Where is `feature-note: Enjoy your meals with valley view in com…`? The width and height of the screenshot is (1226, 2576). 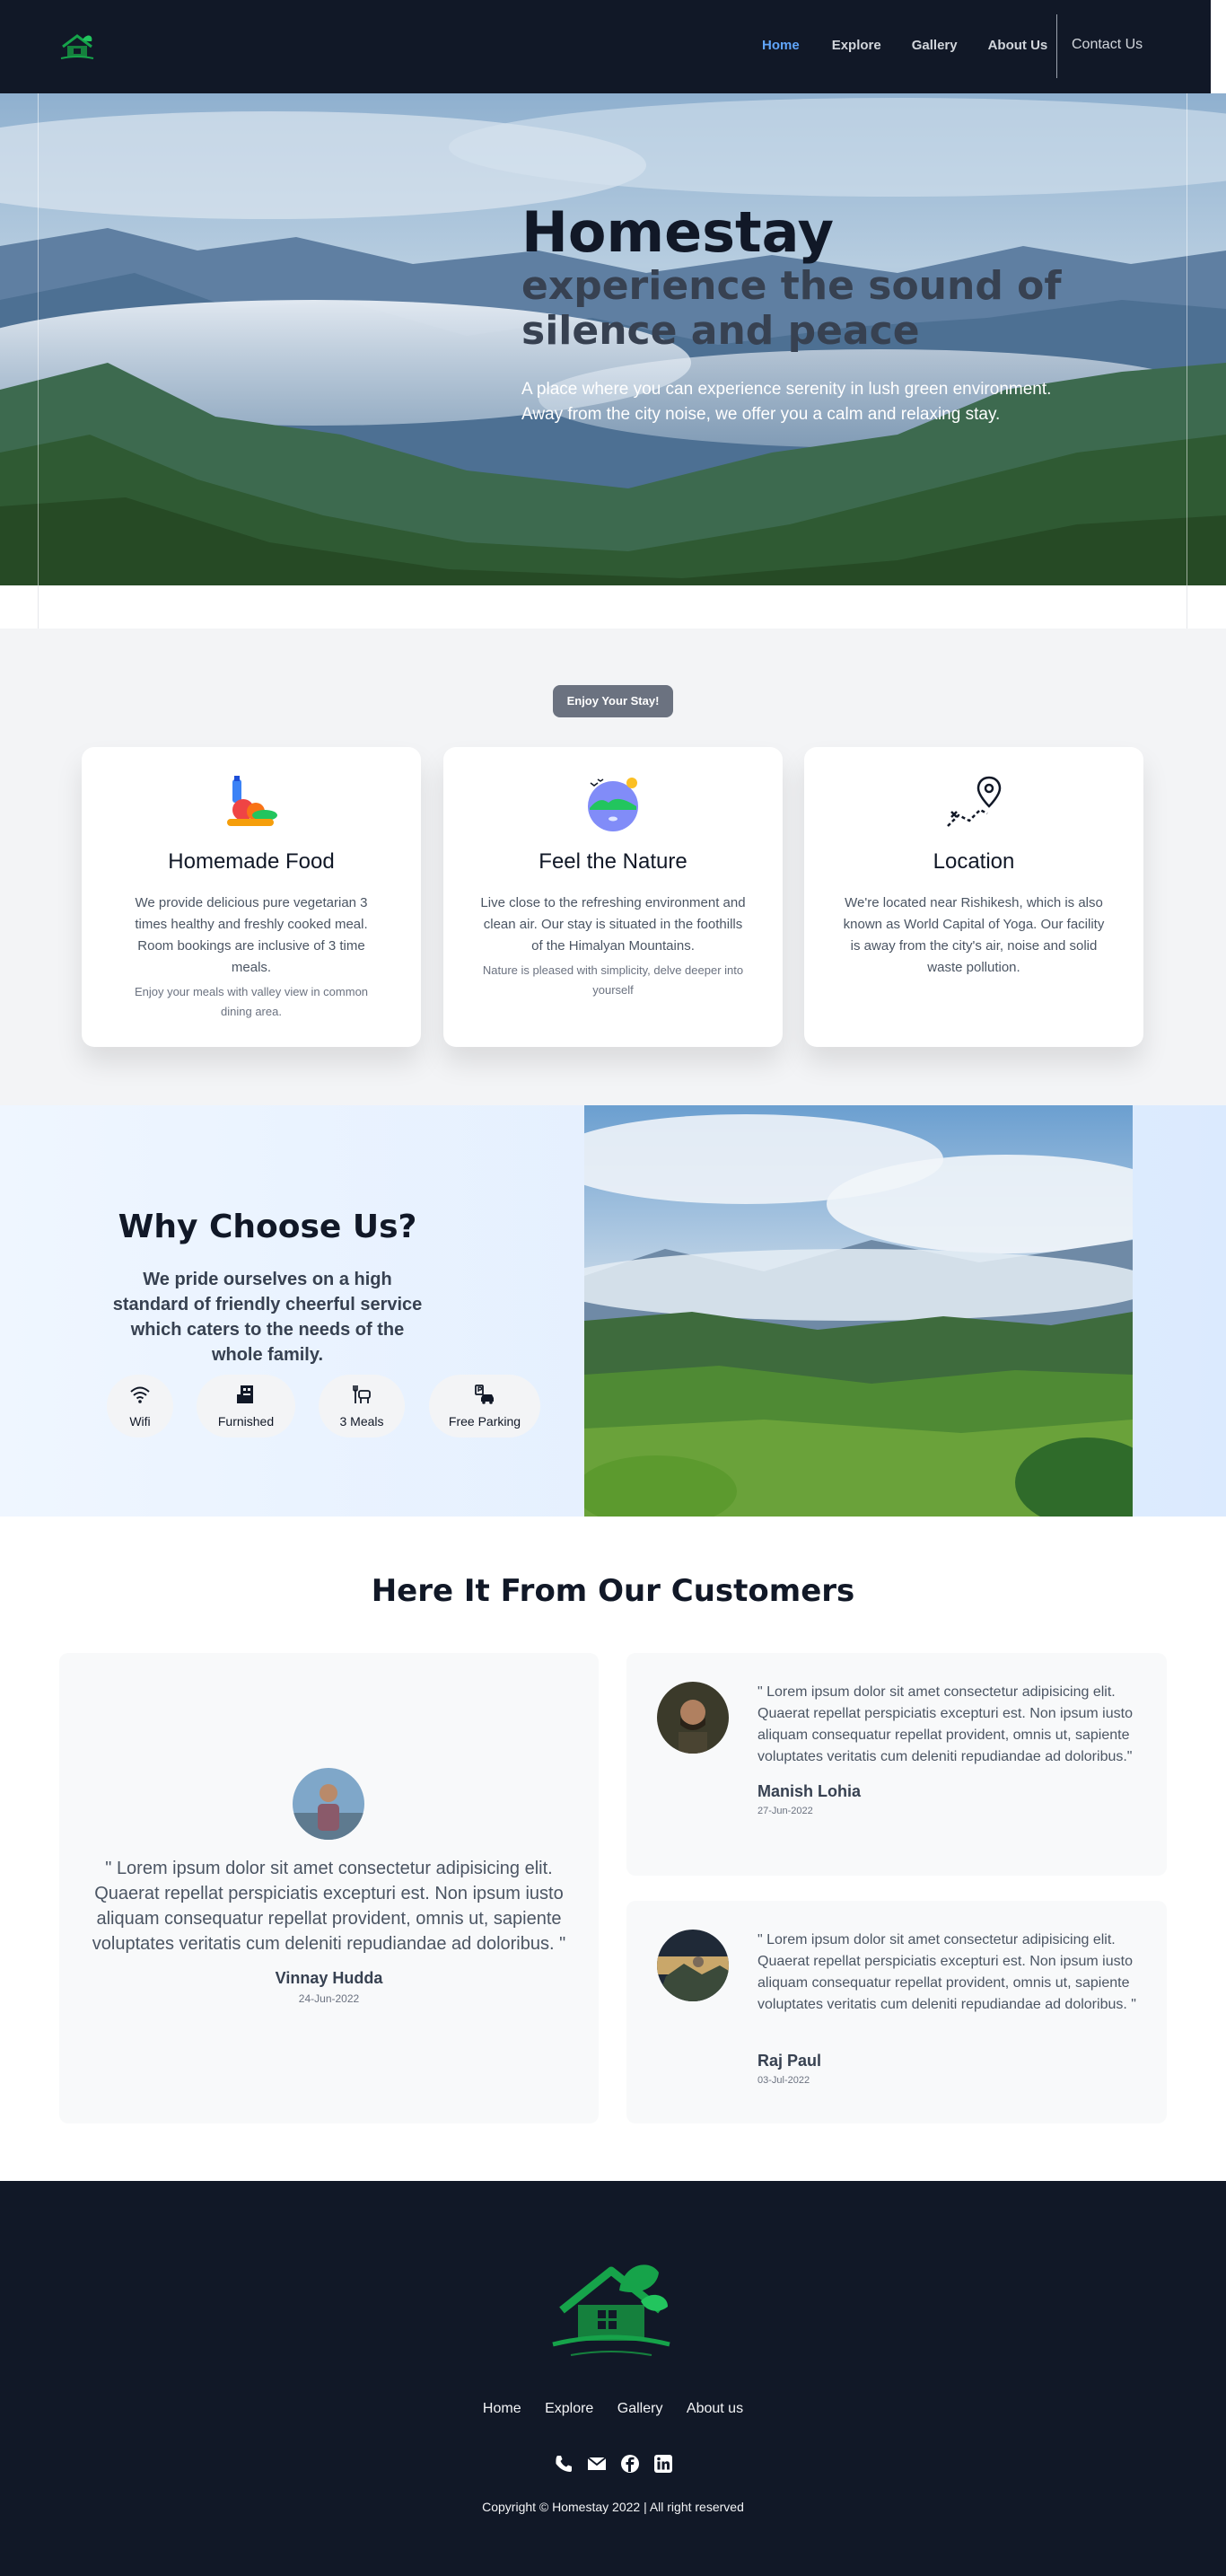 feature-note: Enjoy your meals with valley view in com… is located at coordinates (252, 1002).